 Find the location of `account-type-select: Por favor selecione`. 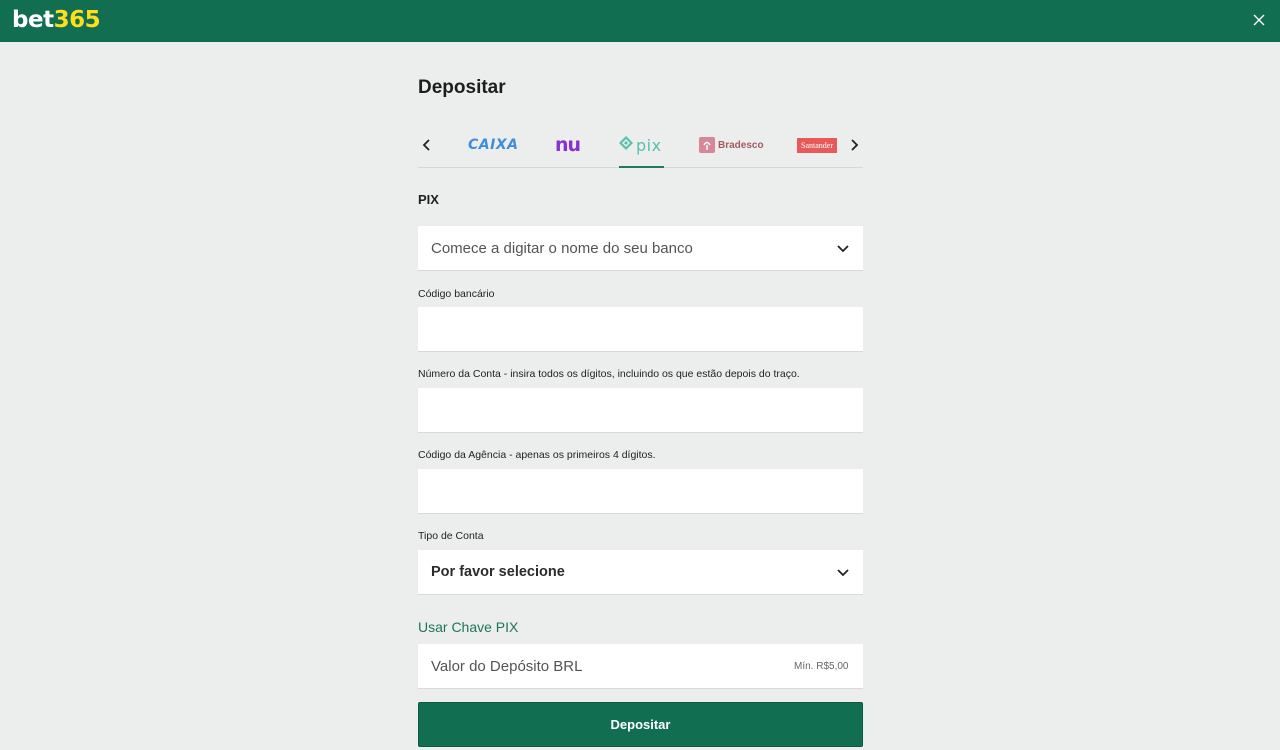

account-type-select: Por favor selecione is located at coordinates (640, 572).